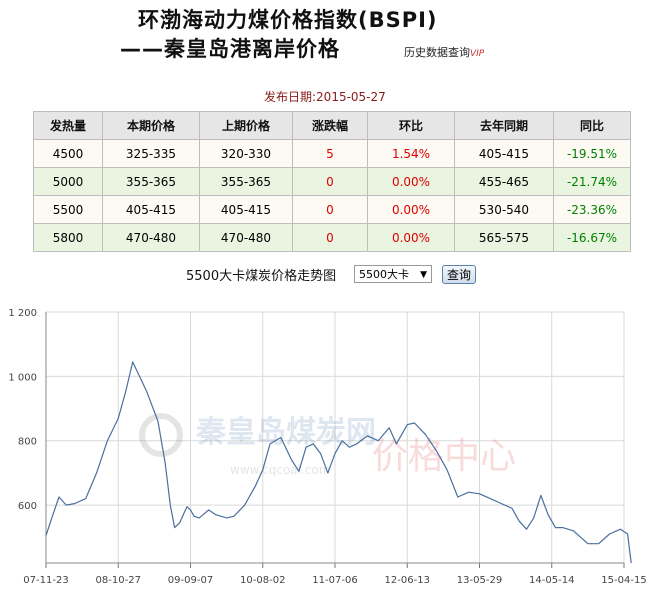 This screenshot has height=595, width=648. I want to click on history-query-link: 历史数据查询VIP, so click(444, 52).